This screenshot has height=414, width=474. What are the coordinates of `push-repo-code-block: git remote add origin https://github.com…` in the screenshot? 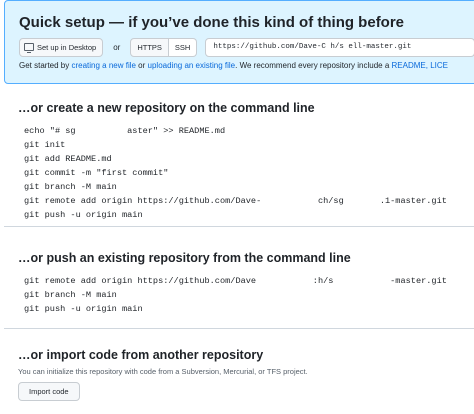 It's located at (235, 295).